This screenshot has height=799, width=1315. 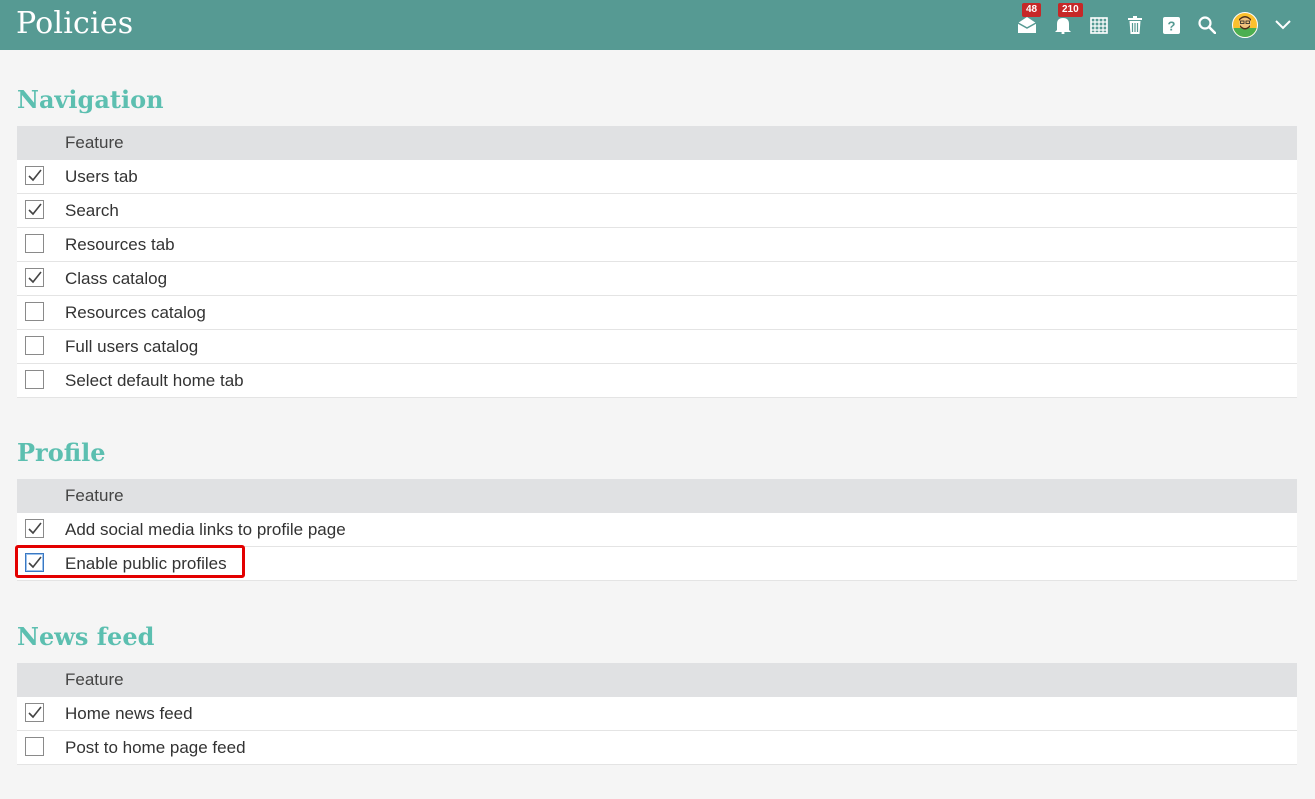 I want to click on section-title-news-feed: News feed, so click(x=86, y=636).